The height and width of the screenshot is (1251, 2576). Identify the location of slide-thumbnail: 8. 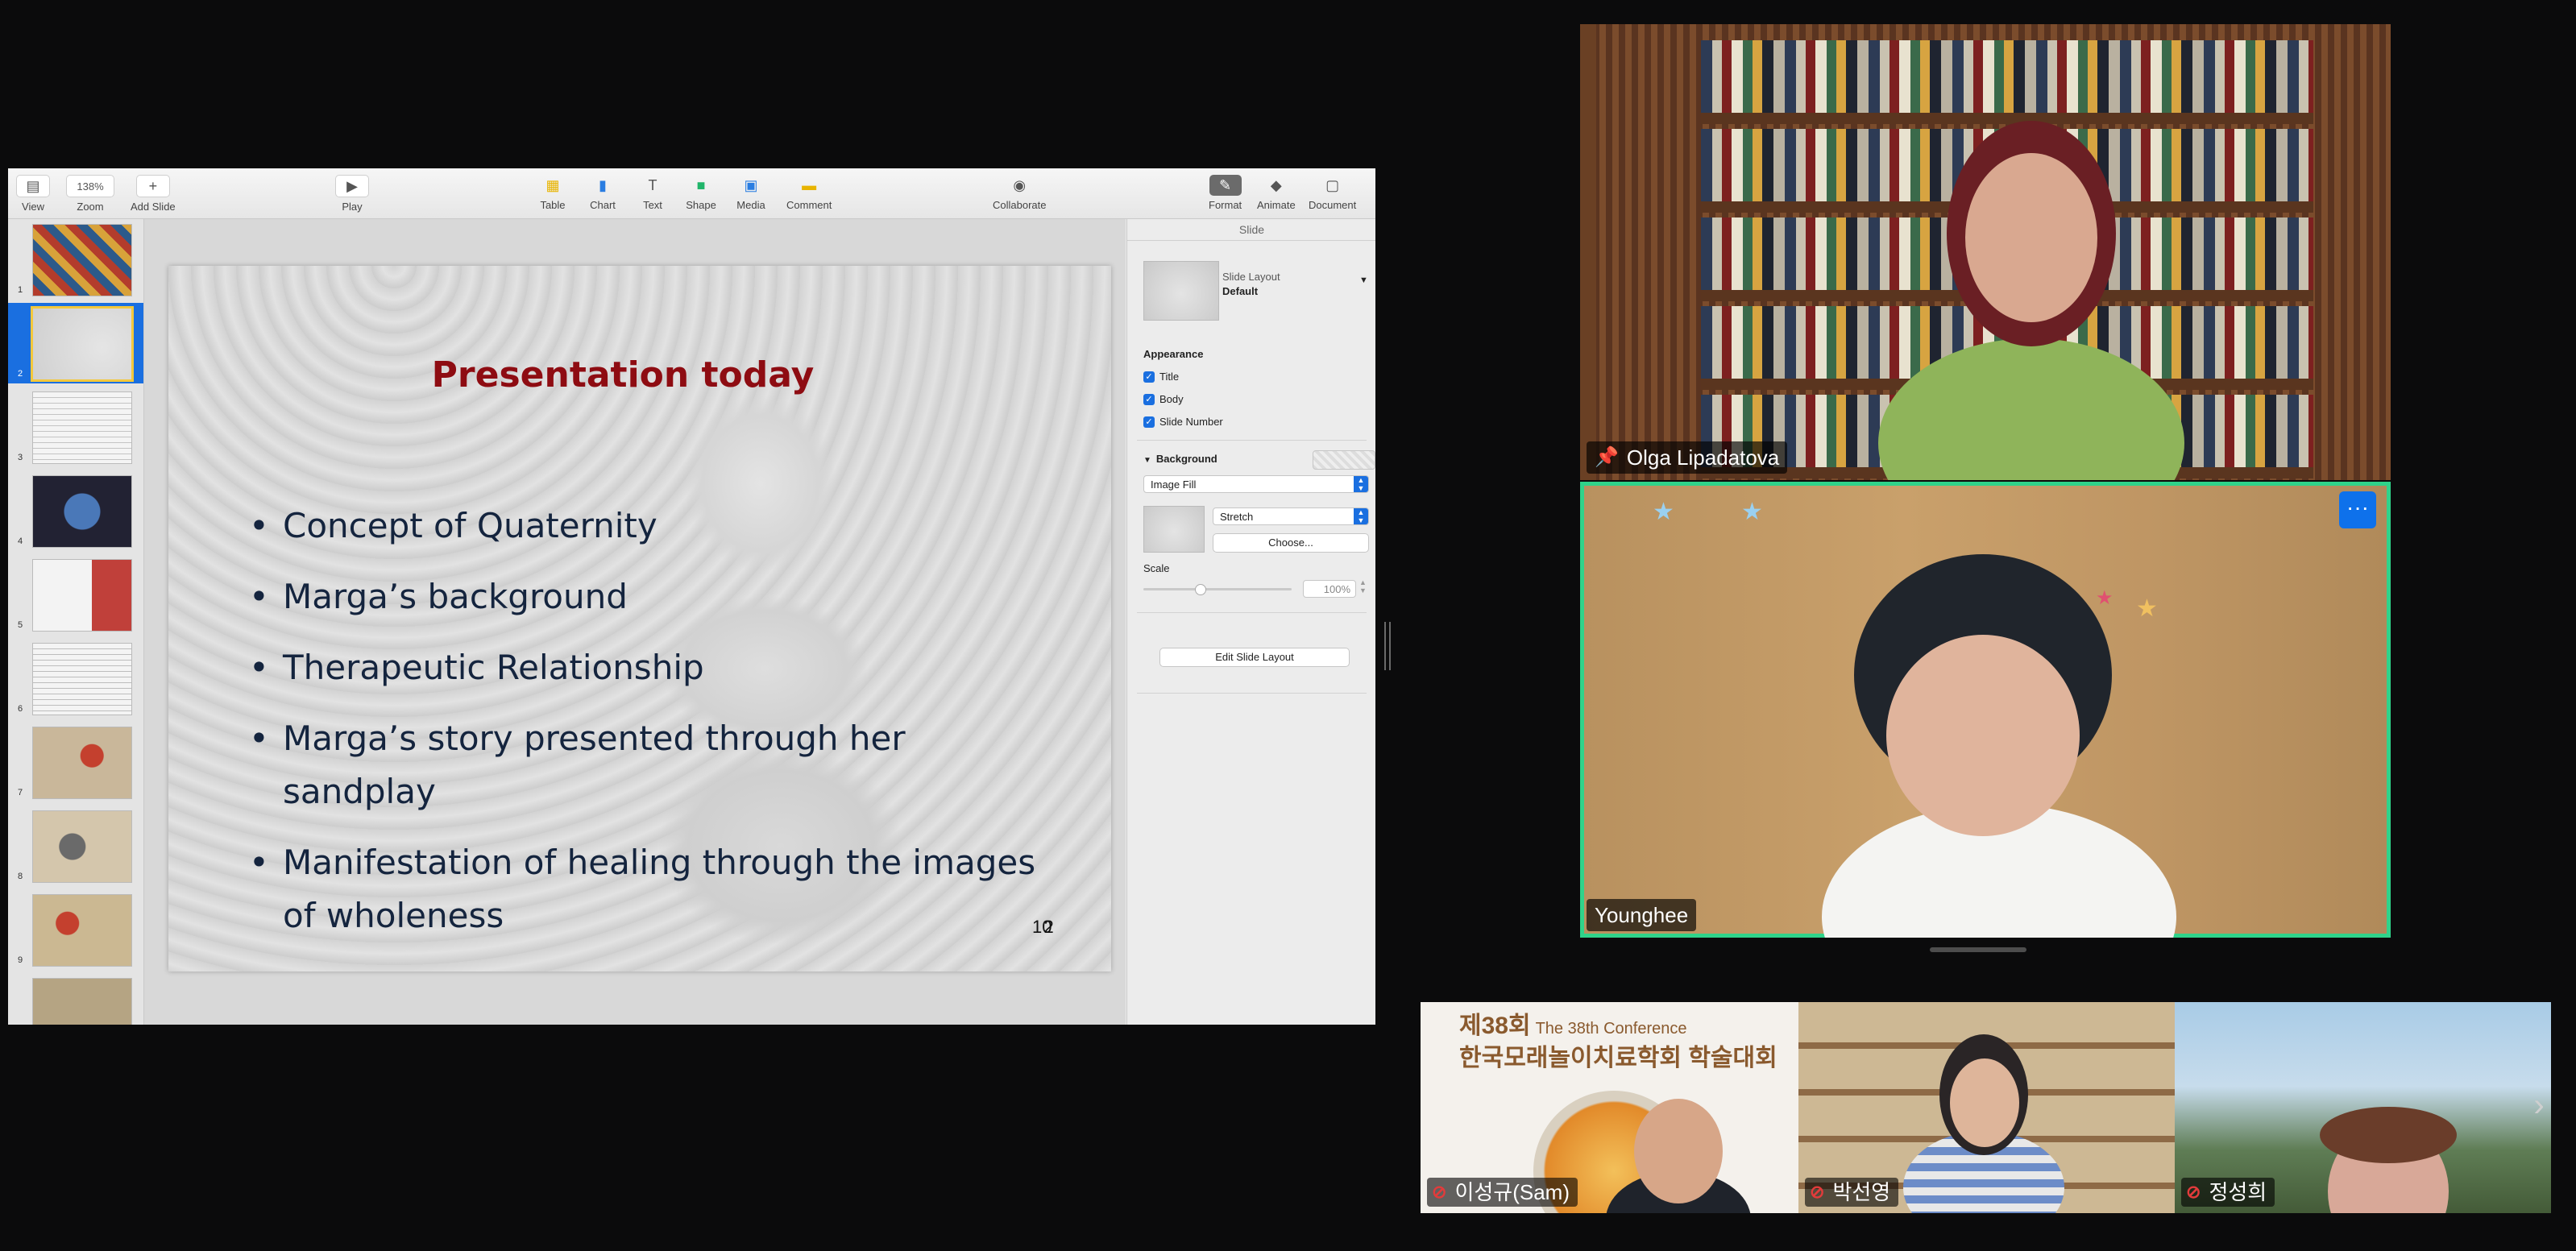
(75, 846).